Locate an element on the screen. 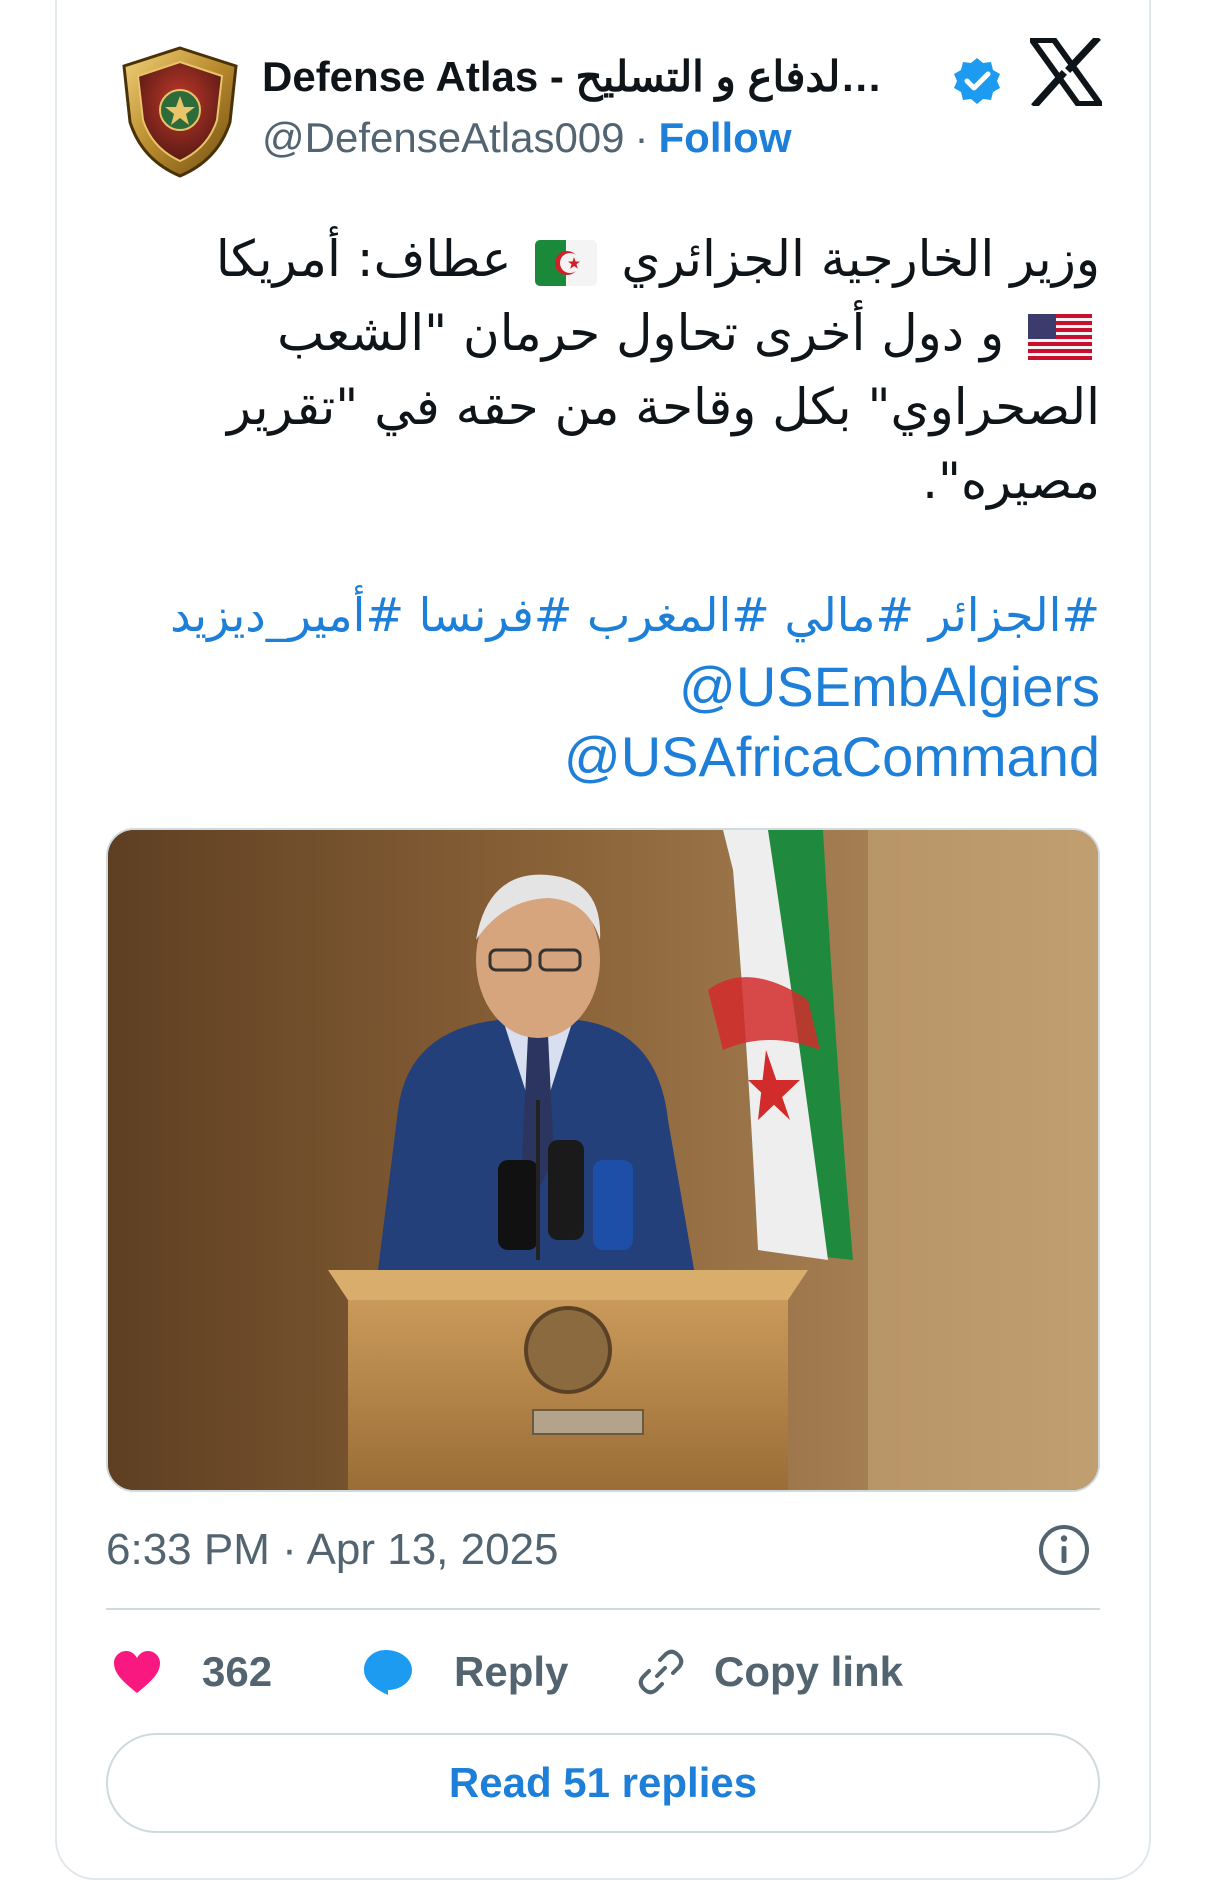  copy-link-label: Copy link is located at coordinates (809, 1671).